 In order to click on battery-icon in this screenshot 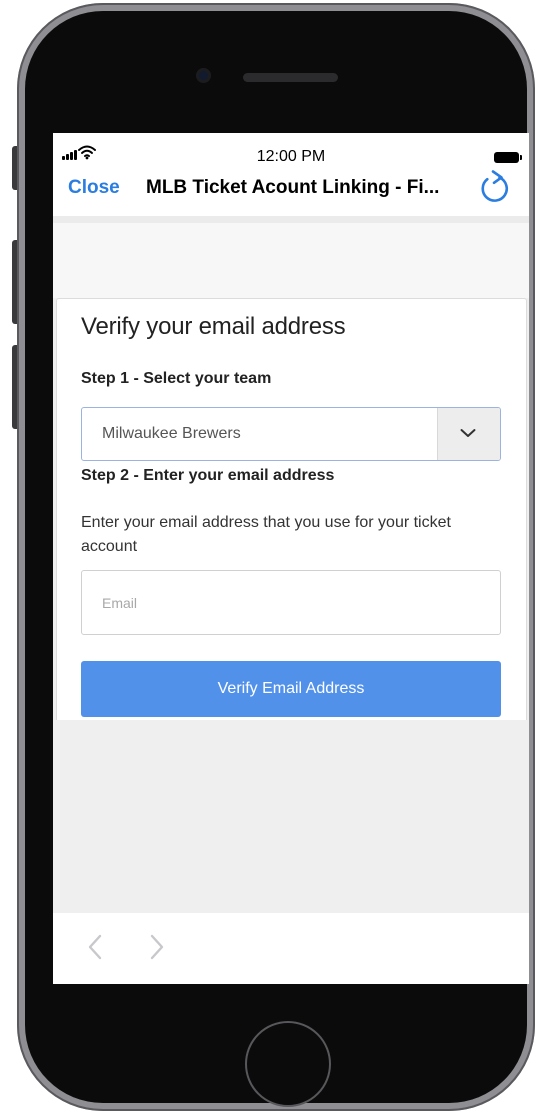, I will do `click(508, 157)`.